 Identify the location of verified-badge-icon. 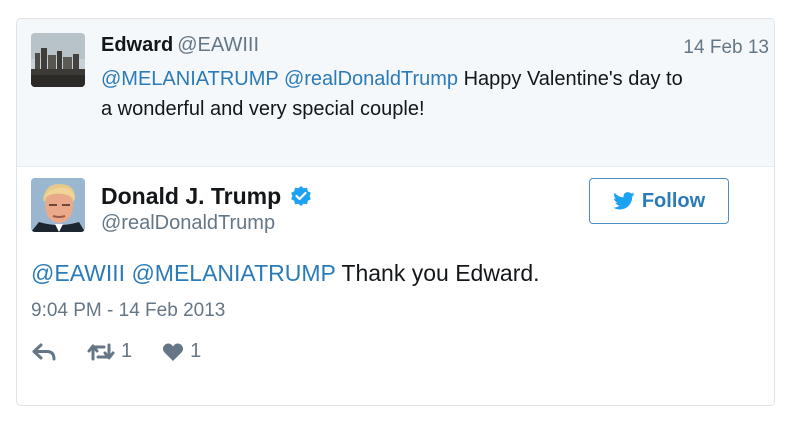
(301, 195).